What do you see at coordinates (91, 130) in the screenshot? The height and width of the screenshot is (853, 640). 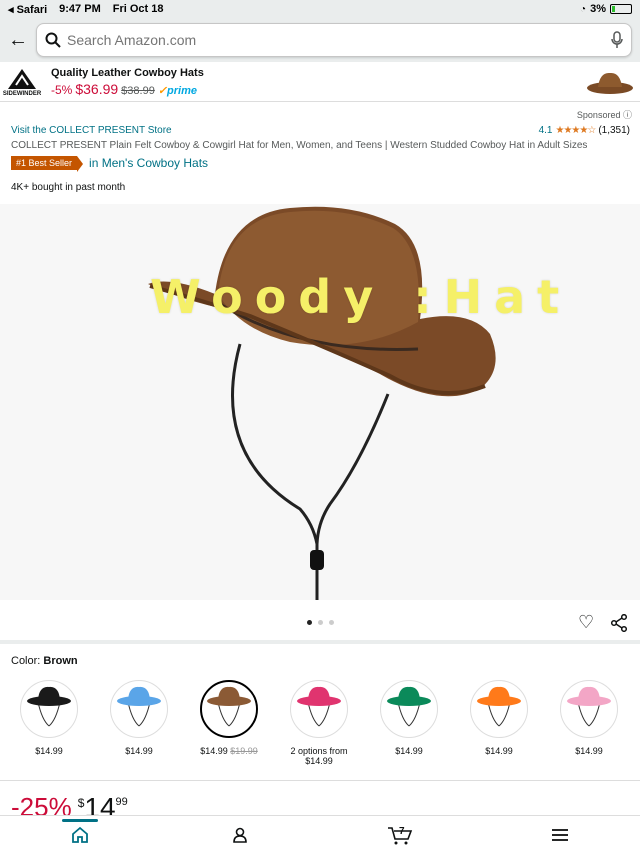 I see `store-link: Visit the COLLECT PRESENT Store` at bounding box center [91, 130].